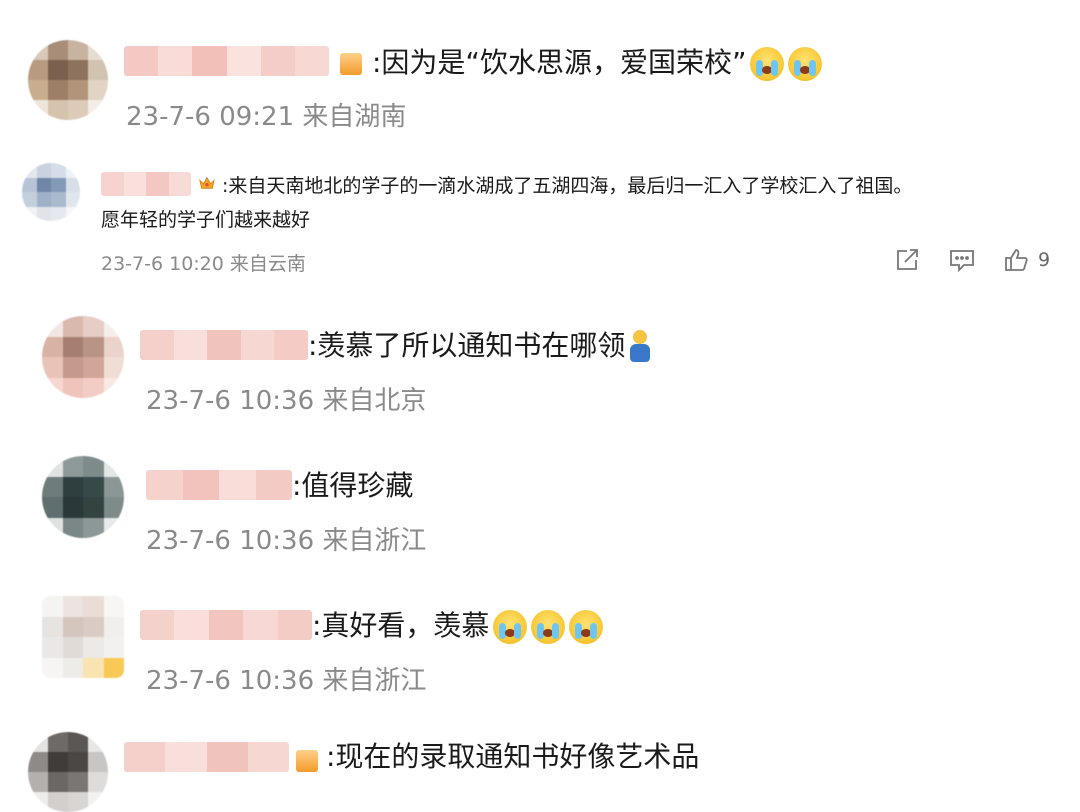 The width and height of the screenshot is (1080, 812). Describe the element at coordinates (962, 260) in the screenshot. I see `comment-icon` at that location.